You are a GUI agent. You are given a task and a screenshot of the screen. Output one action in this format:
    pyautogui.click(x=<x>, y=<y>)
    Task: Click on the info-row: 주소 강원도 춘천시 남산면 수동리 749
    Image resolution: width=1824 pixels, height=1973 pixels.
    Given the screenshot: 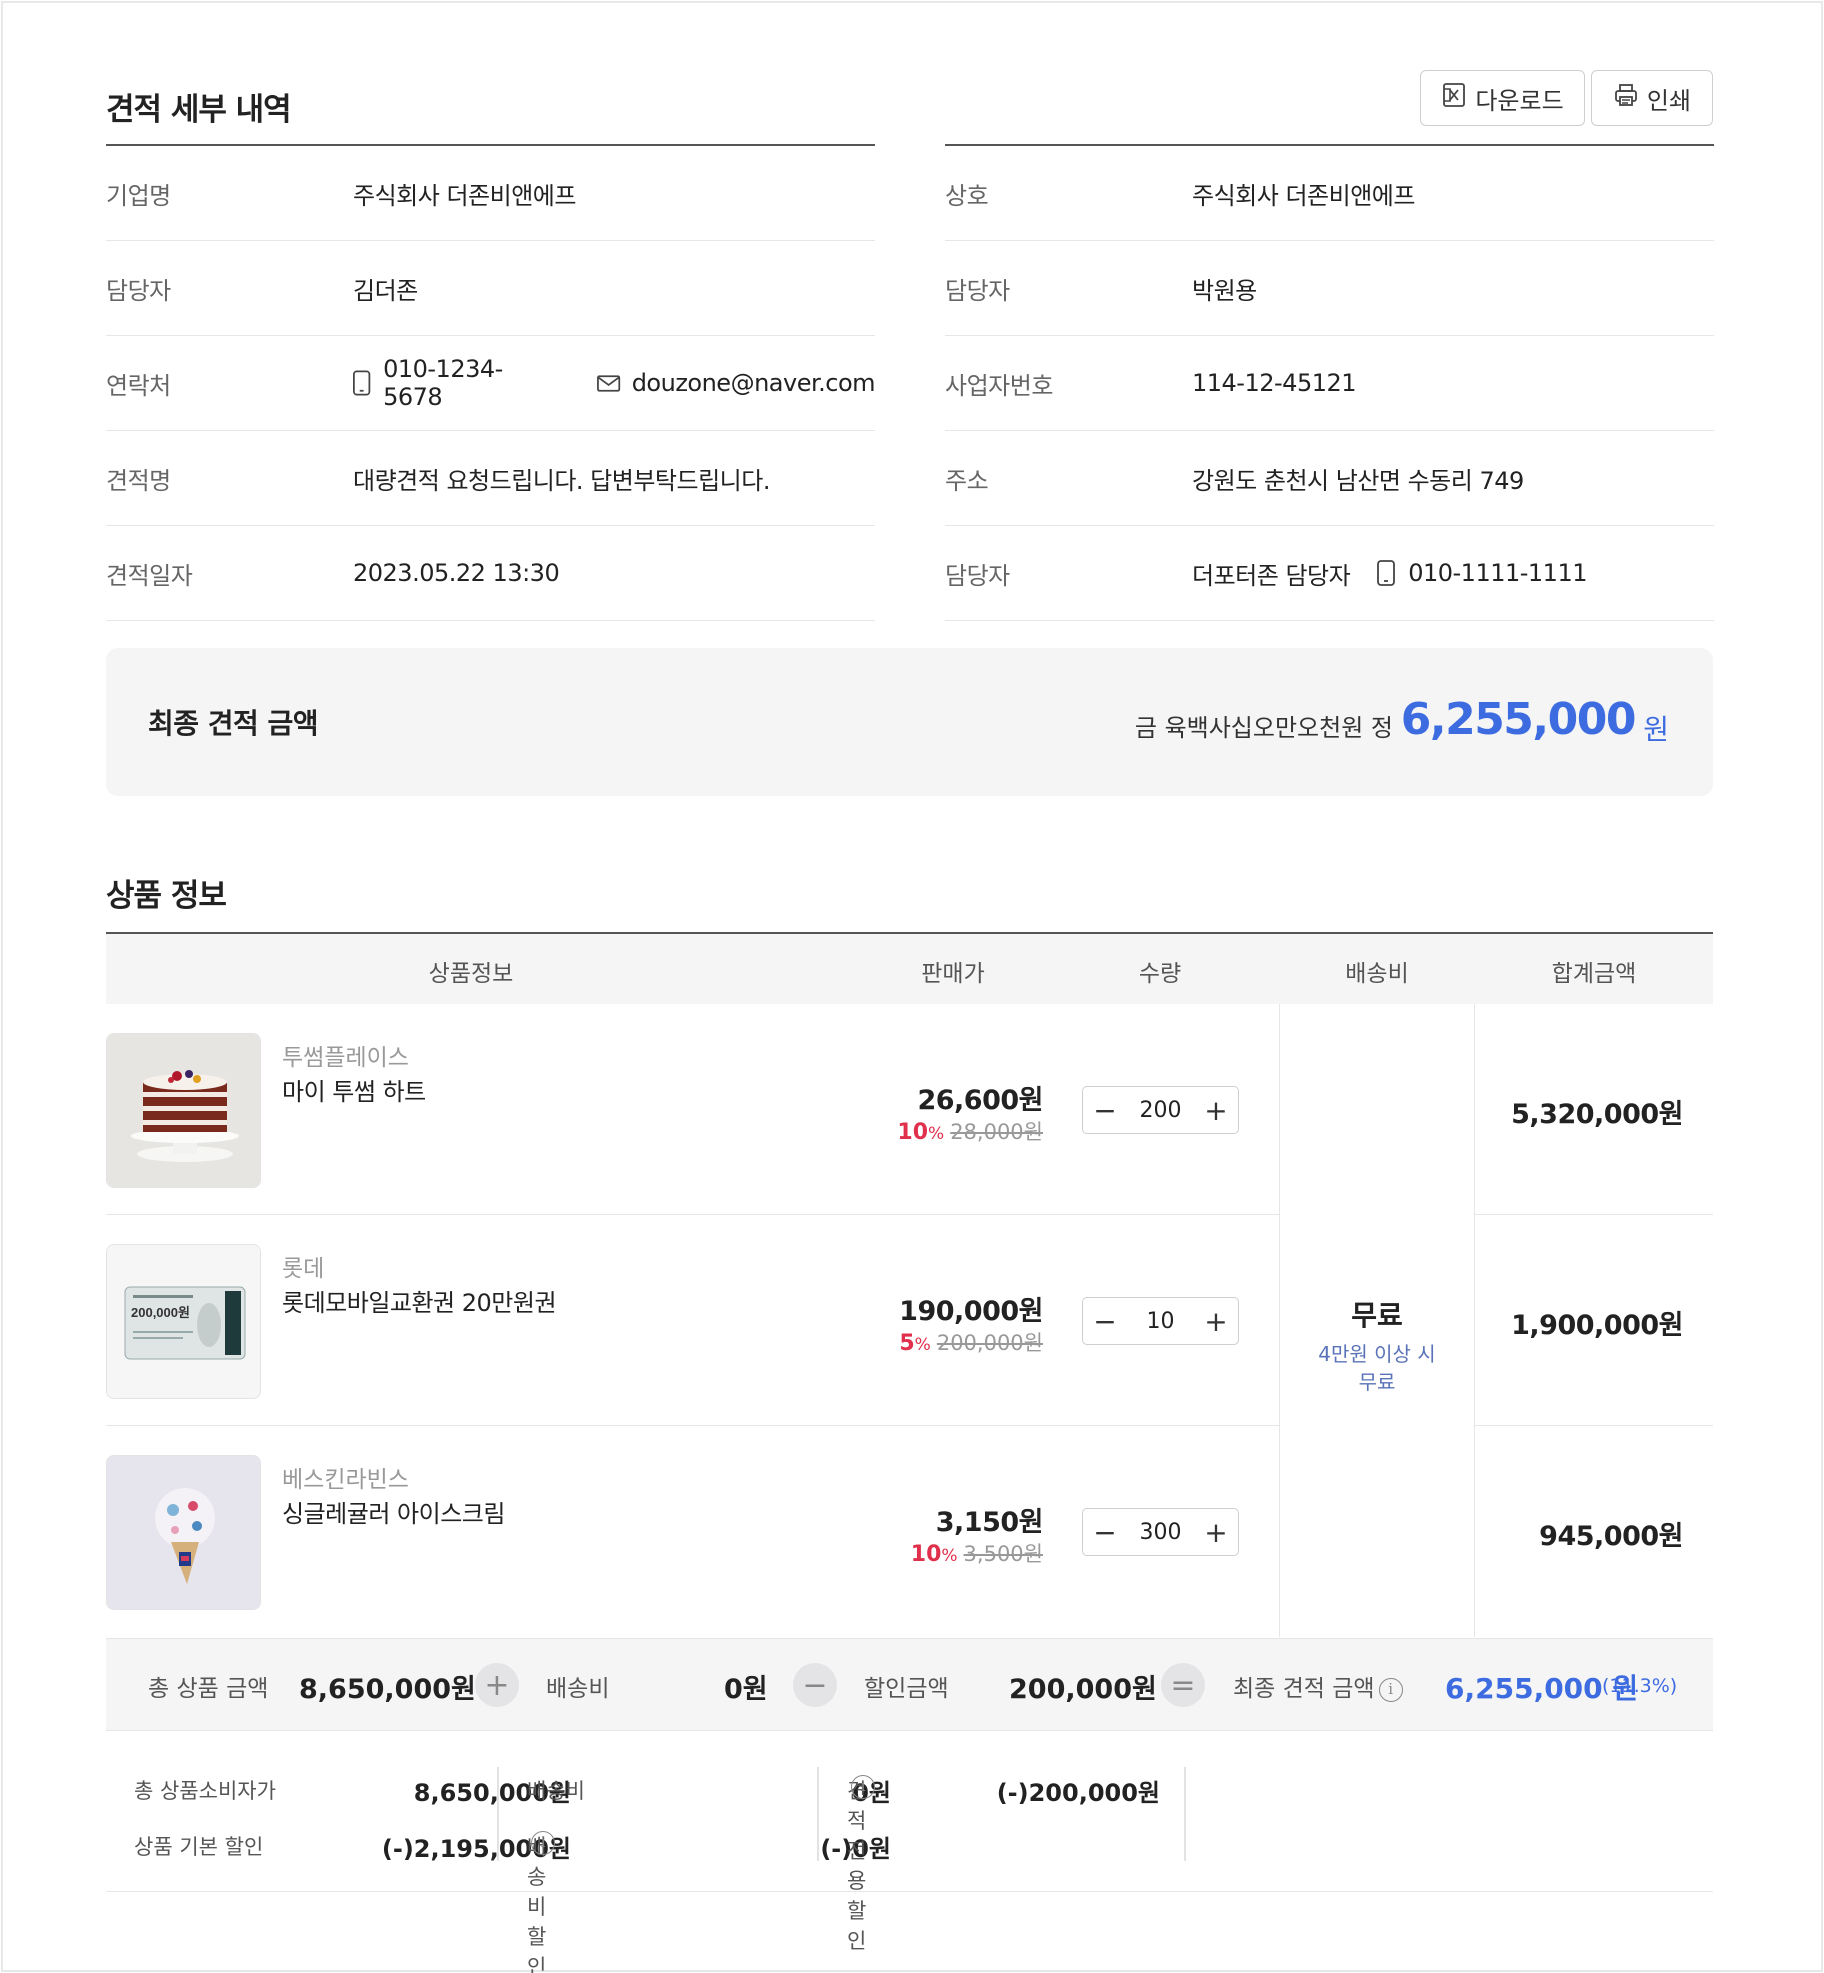 What is the action you would take?
    pyautogui.click(x=1329, y=478)
    